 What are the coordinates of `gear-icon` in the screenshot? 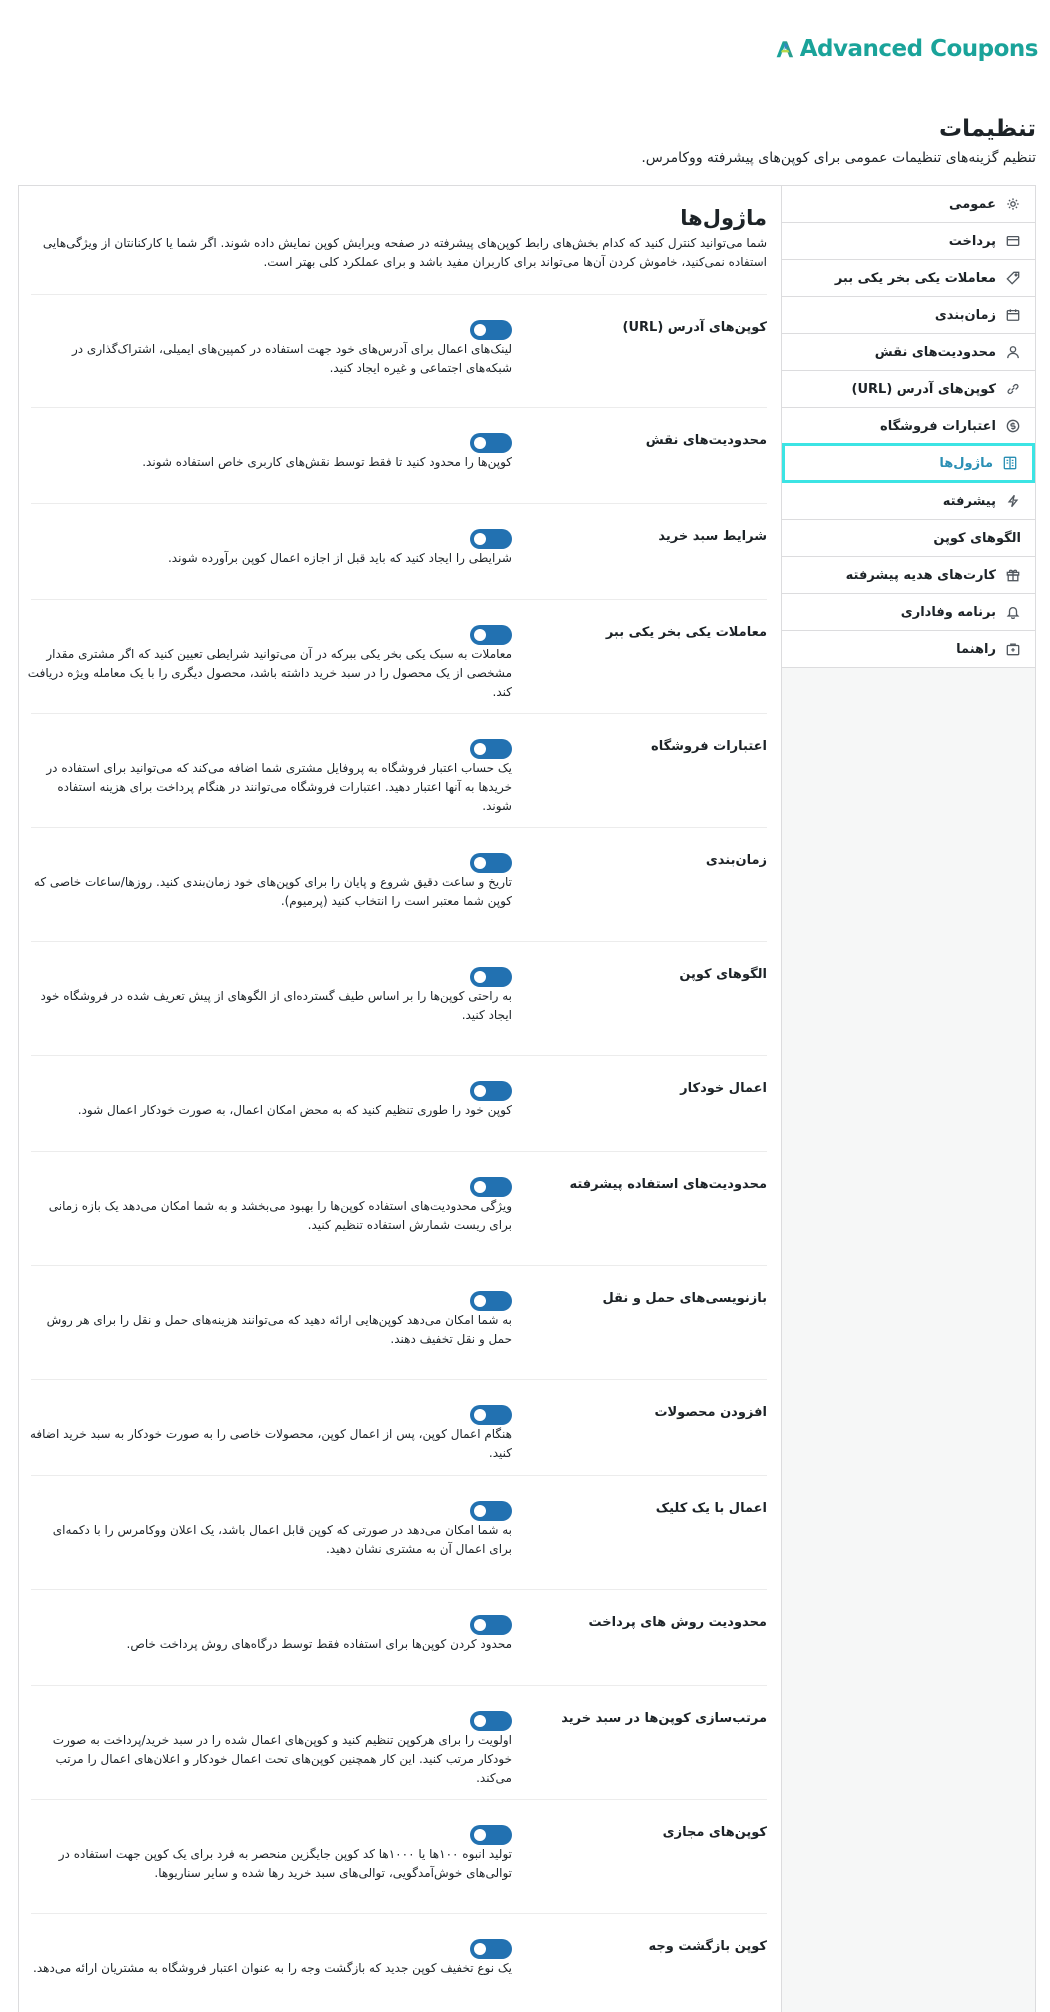 It's located at (1013, 204).